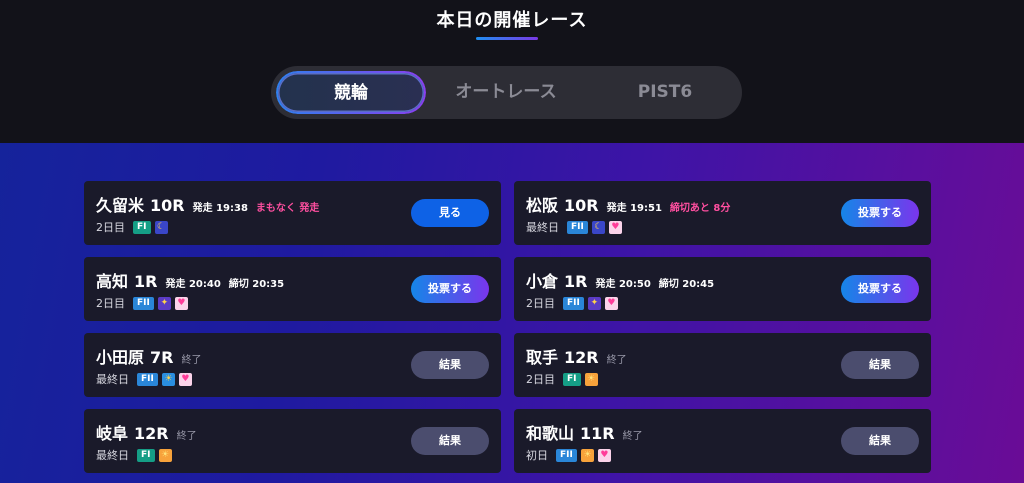 The height and width of the screenshot is (483, 1024). What do you see at coordinates (700, 208) in the screenshot?
I see `deadline-countdown: 締切あと 8分` at bounding box center [700, 208].